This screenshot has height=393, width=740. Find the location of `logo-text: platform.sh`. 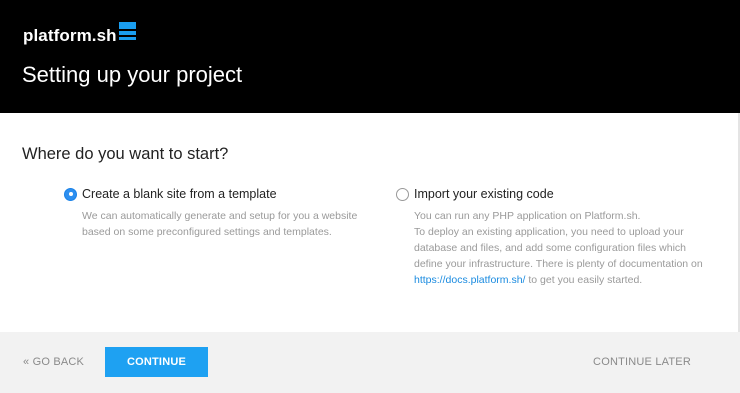

logo-text: platform.sh is located at coordinates (70, 35).